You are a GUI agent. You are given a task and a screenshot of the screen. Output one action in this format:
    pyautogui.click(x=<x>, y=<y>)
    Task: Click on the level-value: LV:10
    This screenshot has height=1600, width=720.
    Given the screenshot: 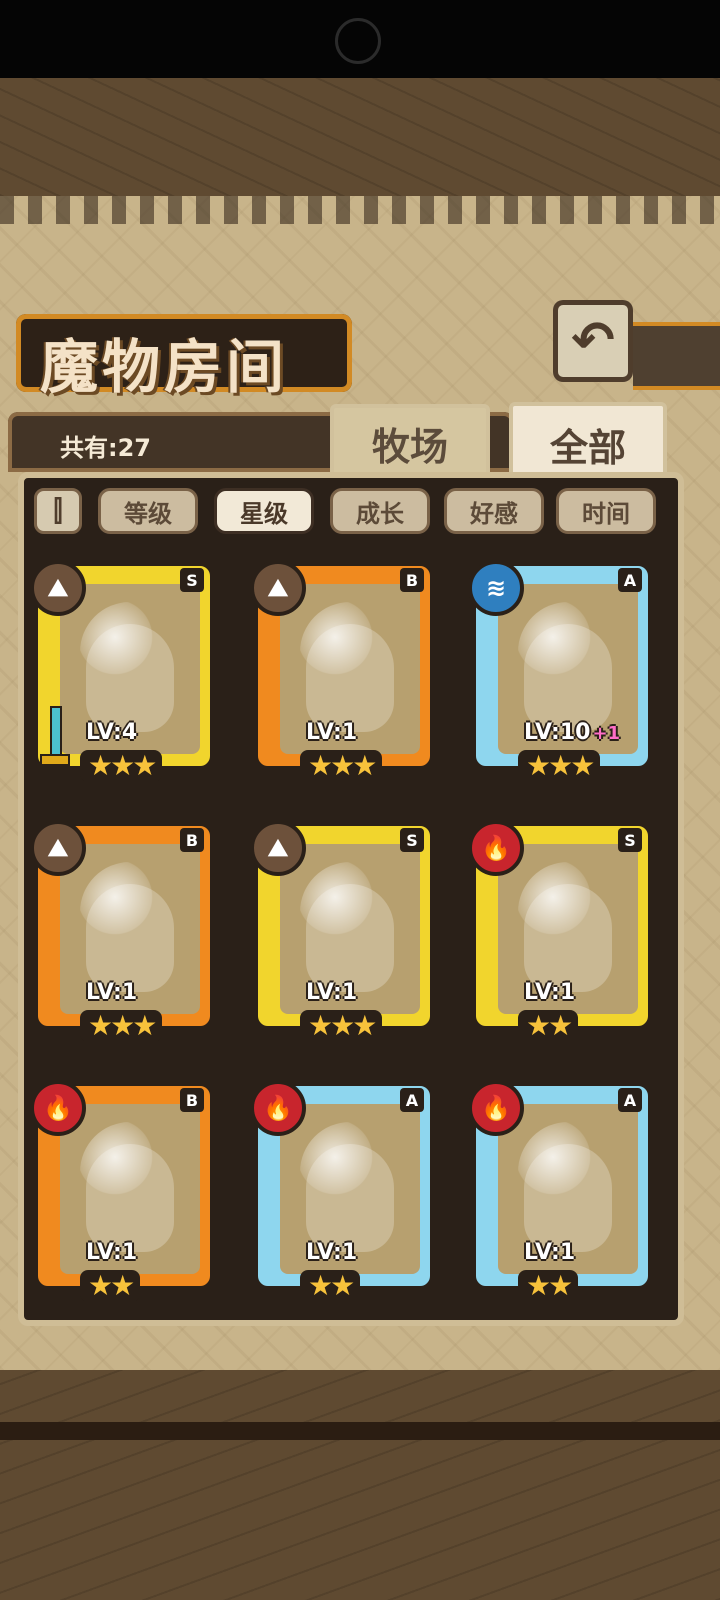 What is the action you would take?
    pyautogui.click(x=557, y=732)
    